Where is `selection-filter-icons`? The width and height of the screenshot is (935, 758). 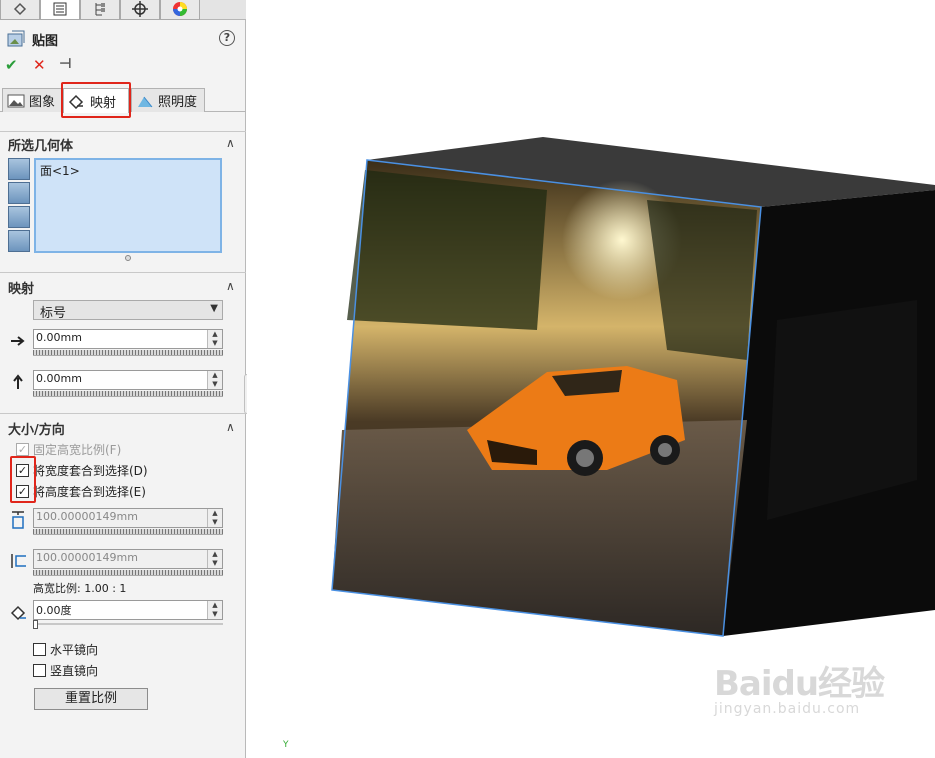
selection-filter-icons is located at coordinates (19, 206).